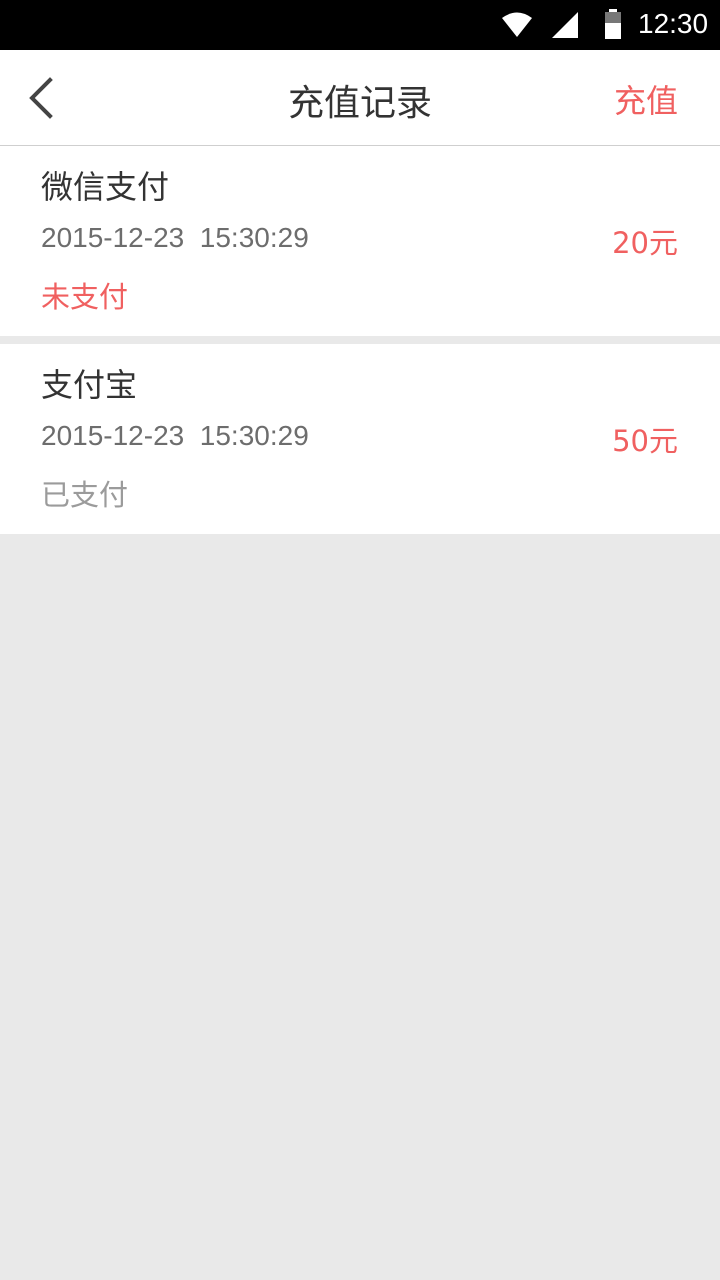 The height and width of the screenshot is (1280, 720). What do you see at coordinates (646, 99) in the screenshot?
I see `recharge-button: 充值` at bounding box center [646, 99].